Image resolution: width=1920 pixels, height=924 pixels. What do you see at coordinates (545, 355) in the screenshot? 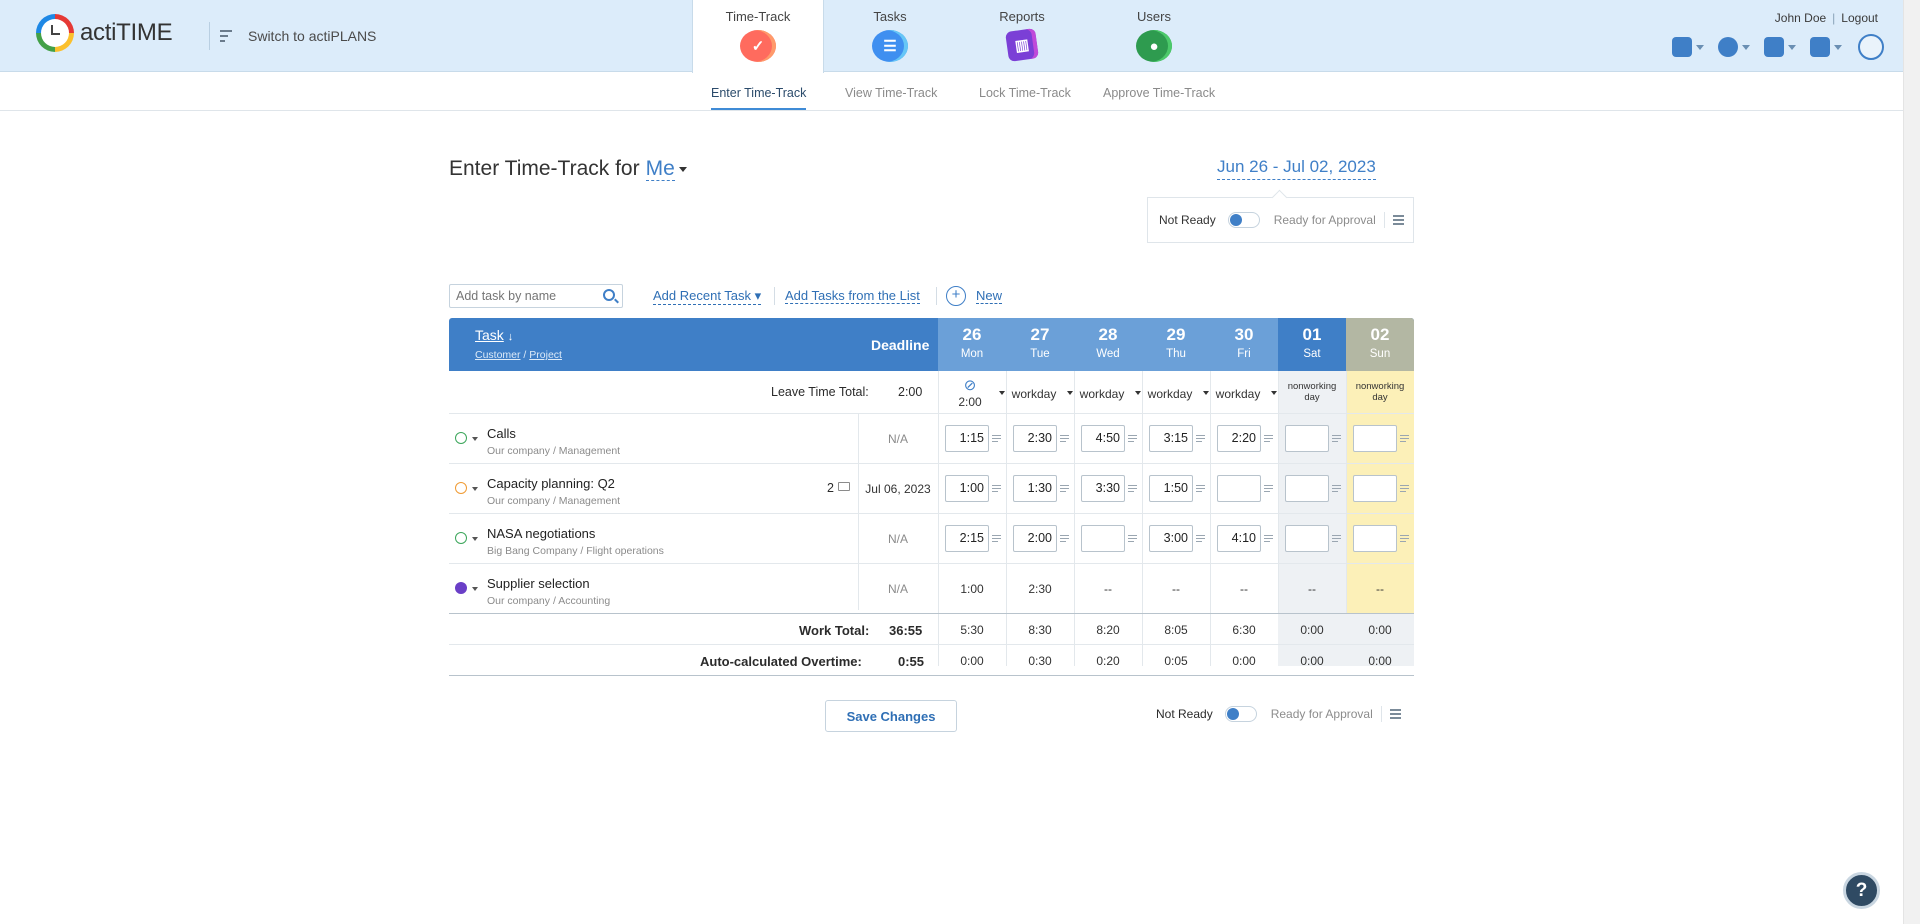
I see `project-sort-link: Project` at bounding box center [545, 355].